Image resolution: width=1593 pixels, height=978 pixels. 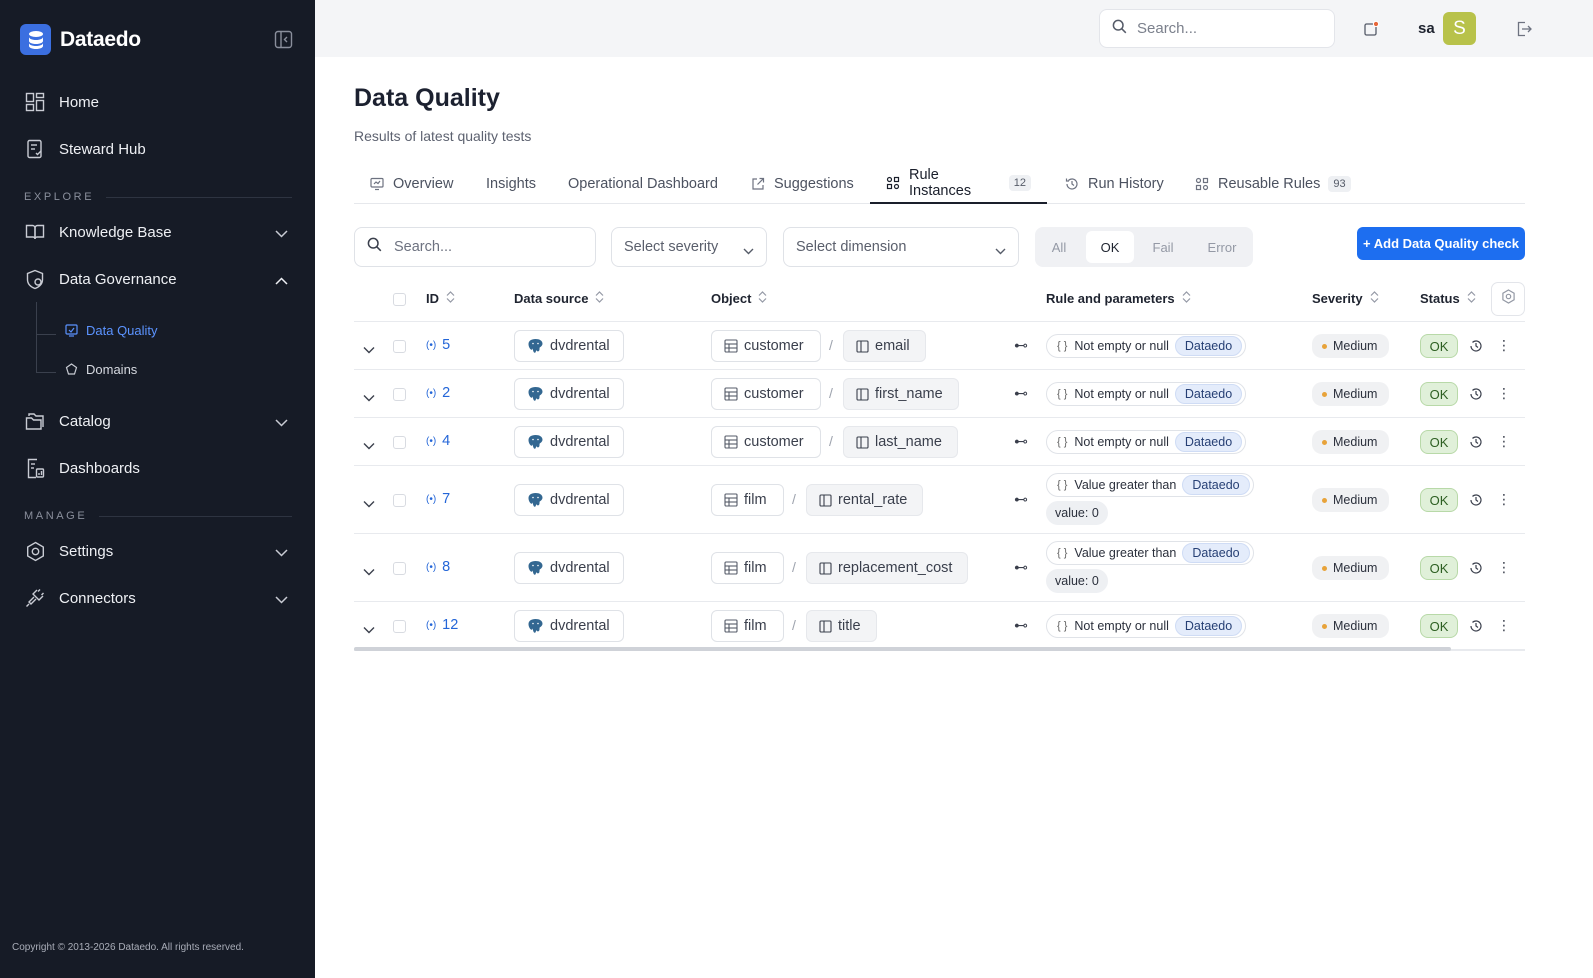 What do you see at coordinates (438, 499) in the screenshot?
I see `rule-id-link: (•) 7` at bounding box center [438, 499].